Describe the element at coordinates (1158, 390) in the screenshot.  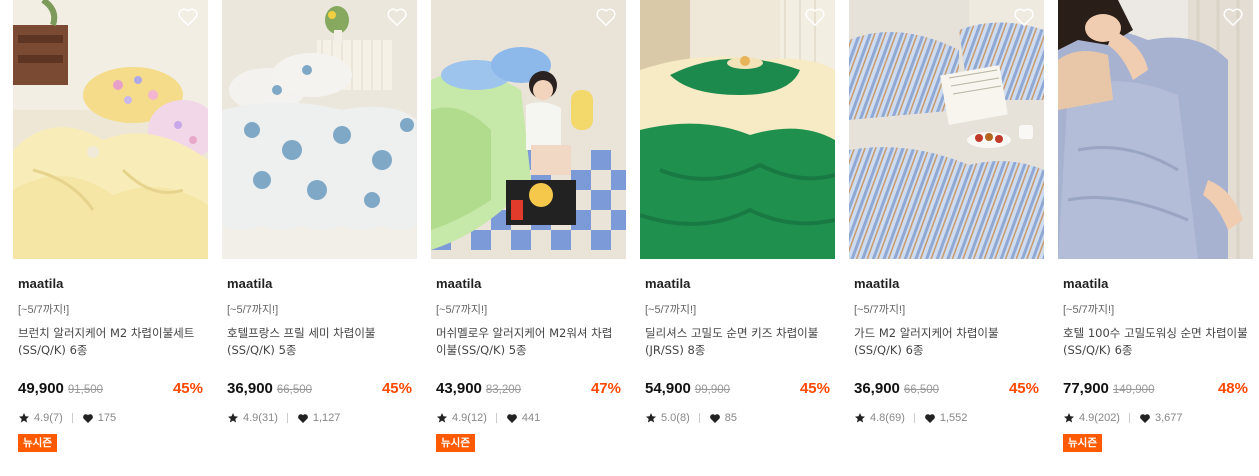
I see `price-row: 77,900 149,900 48%` at that location.